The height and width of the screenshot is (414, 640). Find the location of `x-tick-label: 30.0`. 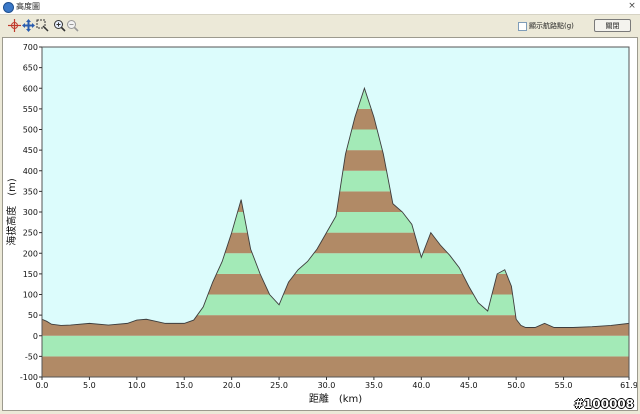

x-tick-label: 30.0 is located at coordinates (327, 385).